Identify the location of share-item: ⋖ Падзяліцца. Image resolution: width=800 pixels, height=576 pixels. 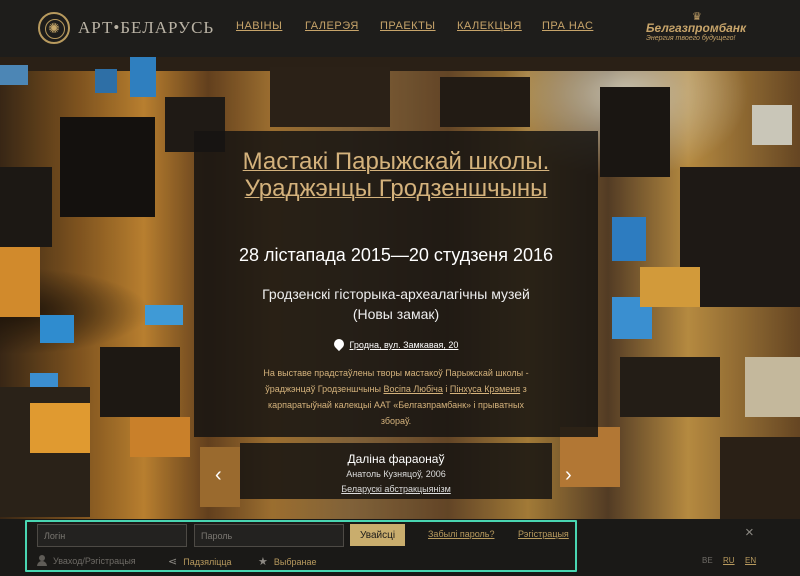
(200, 561).